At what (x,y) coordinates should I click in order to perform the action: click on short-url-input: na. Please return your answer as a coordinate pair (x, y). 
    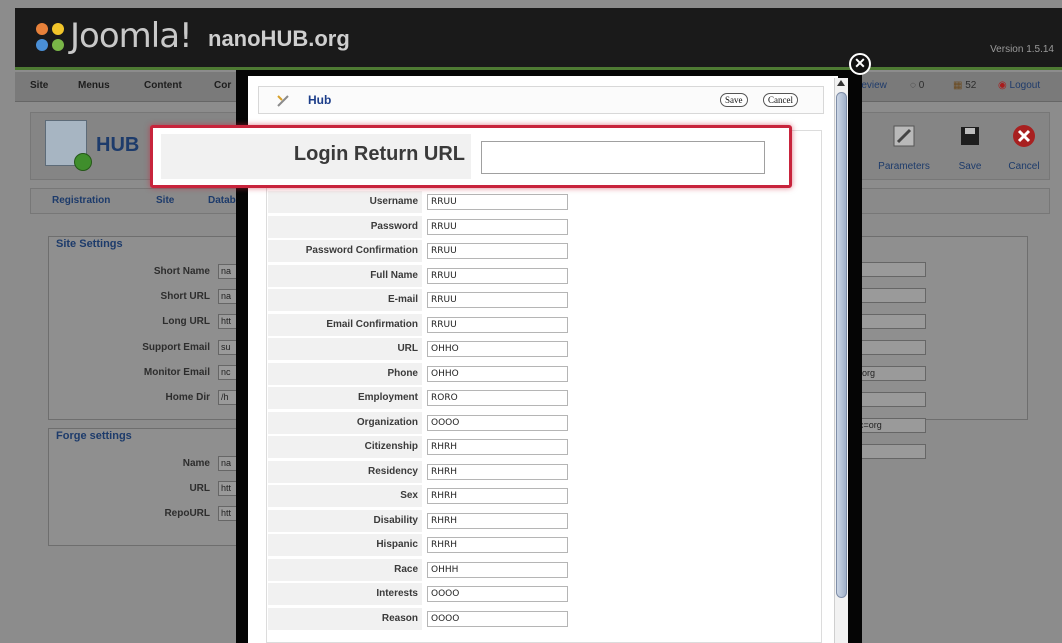
    Looking at the image, I should click on (228, 296).